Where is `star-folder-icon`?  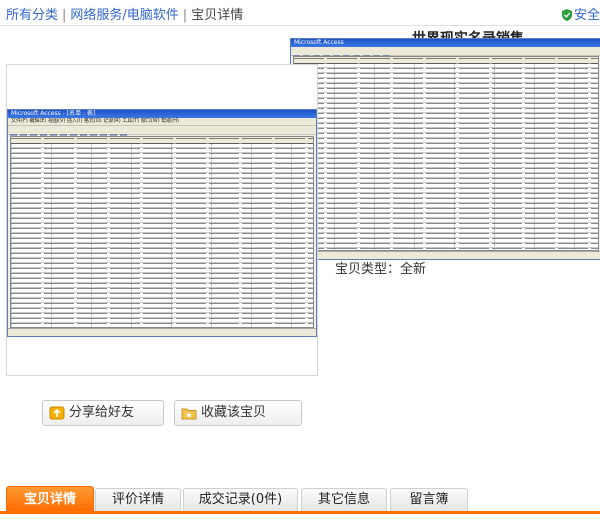 star-folder-icon is located at coordinates (189, 414).